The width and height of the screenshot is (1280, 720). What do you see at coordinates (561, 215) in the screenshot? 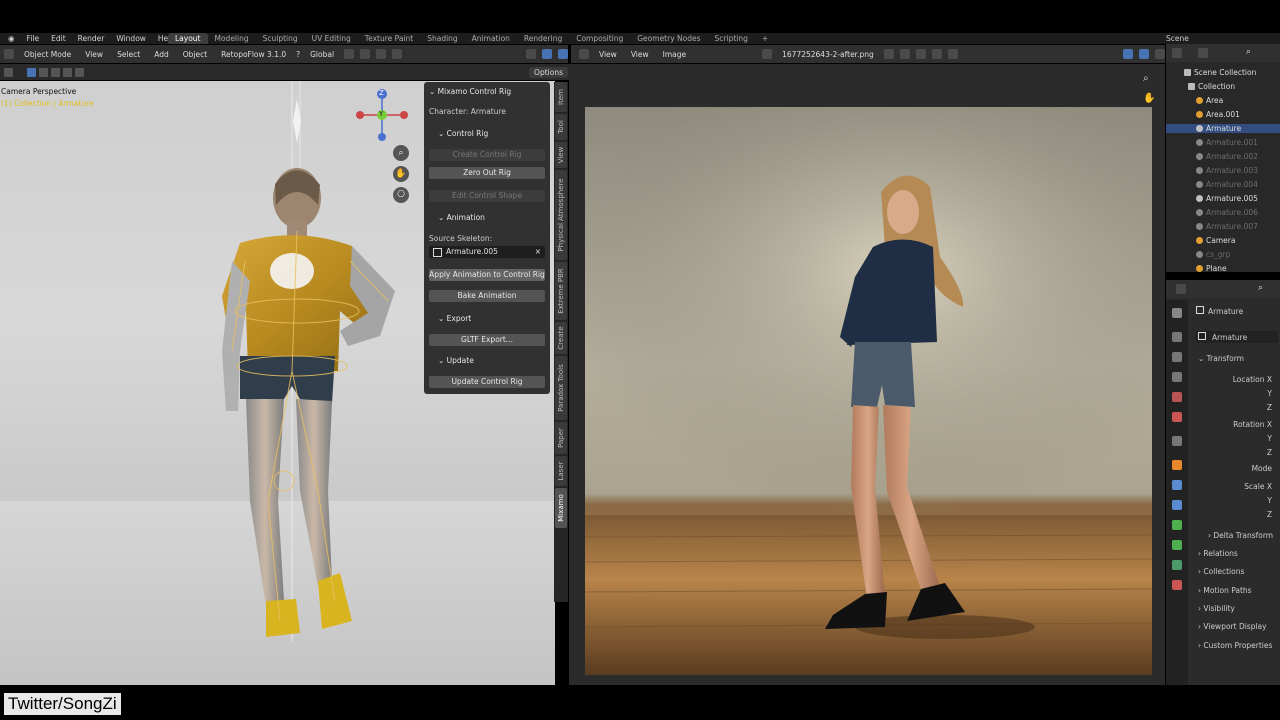
I see `tab-physical-atmosphere: Physical Atmosphere` at bounding box center [561, 215].